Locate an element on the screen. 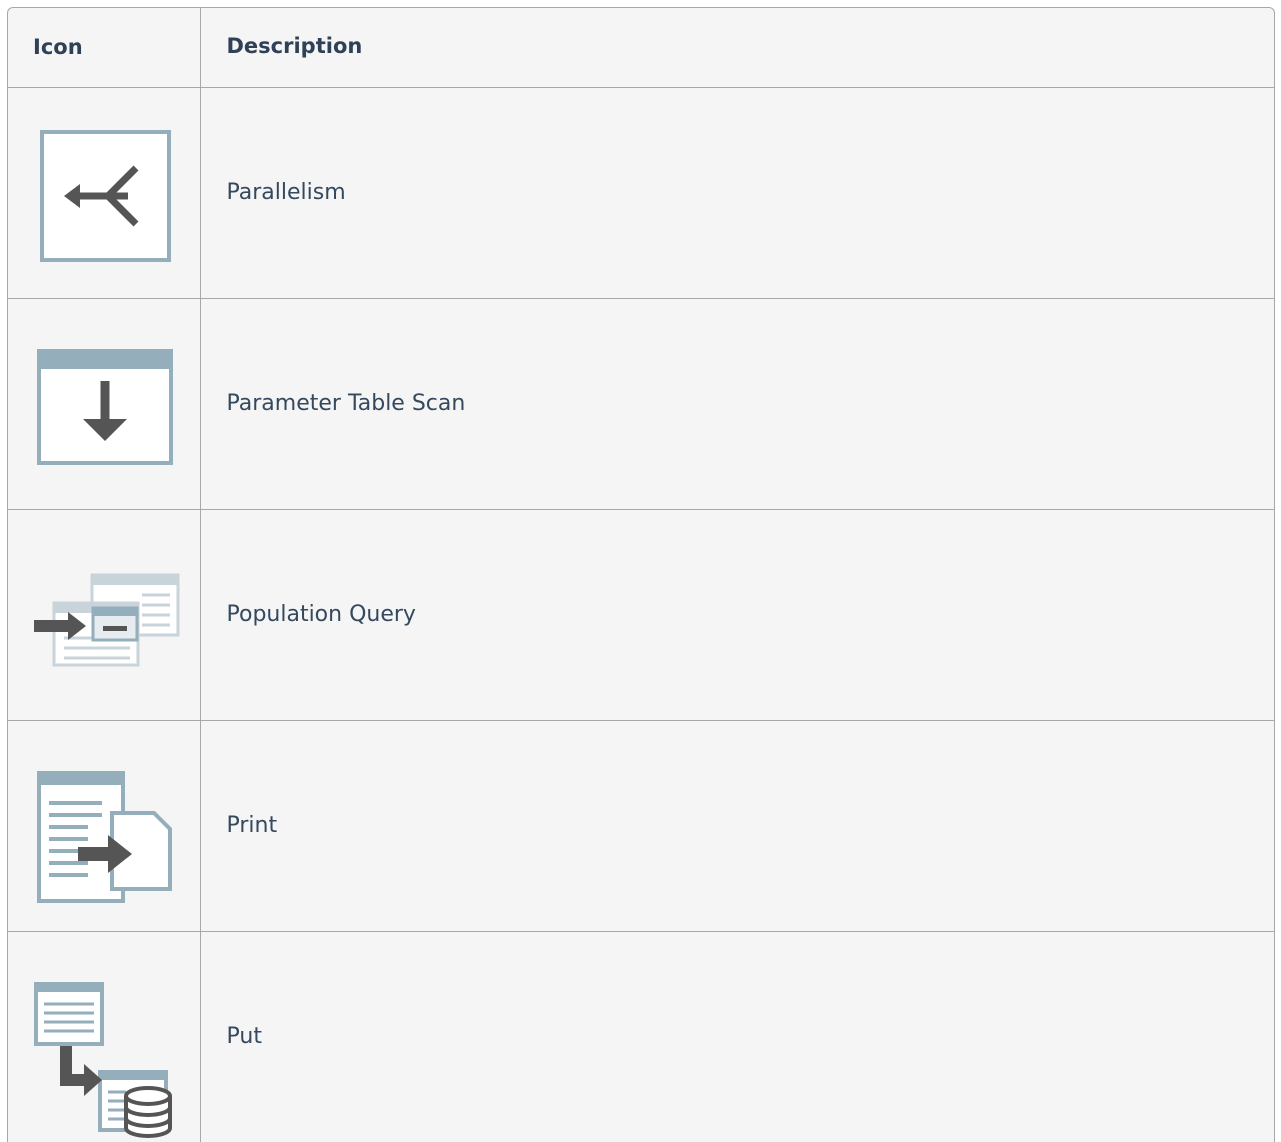  icon-column-header: Icon is located at coordinates (104, 48).